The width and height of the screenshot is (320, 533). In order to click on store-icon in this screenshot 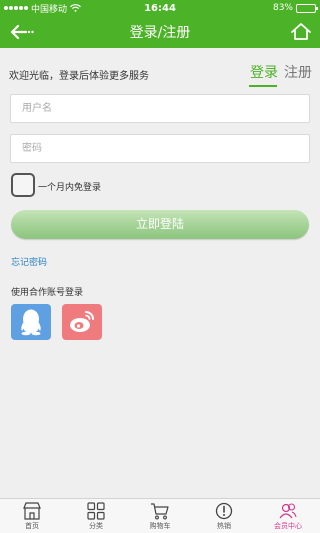, I will do `click(32, 511)`.